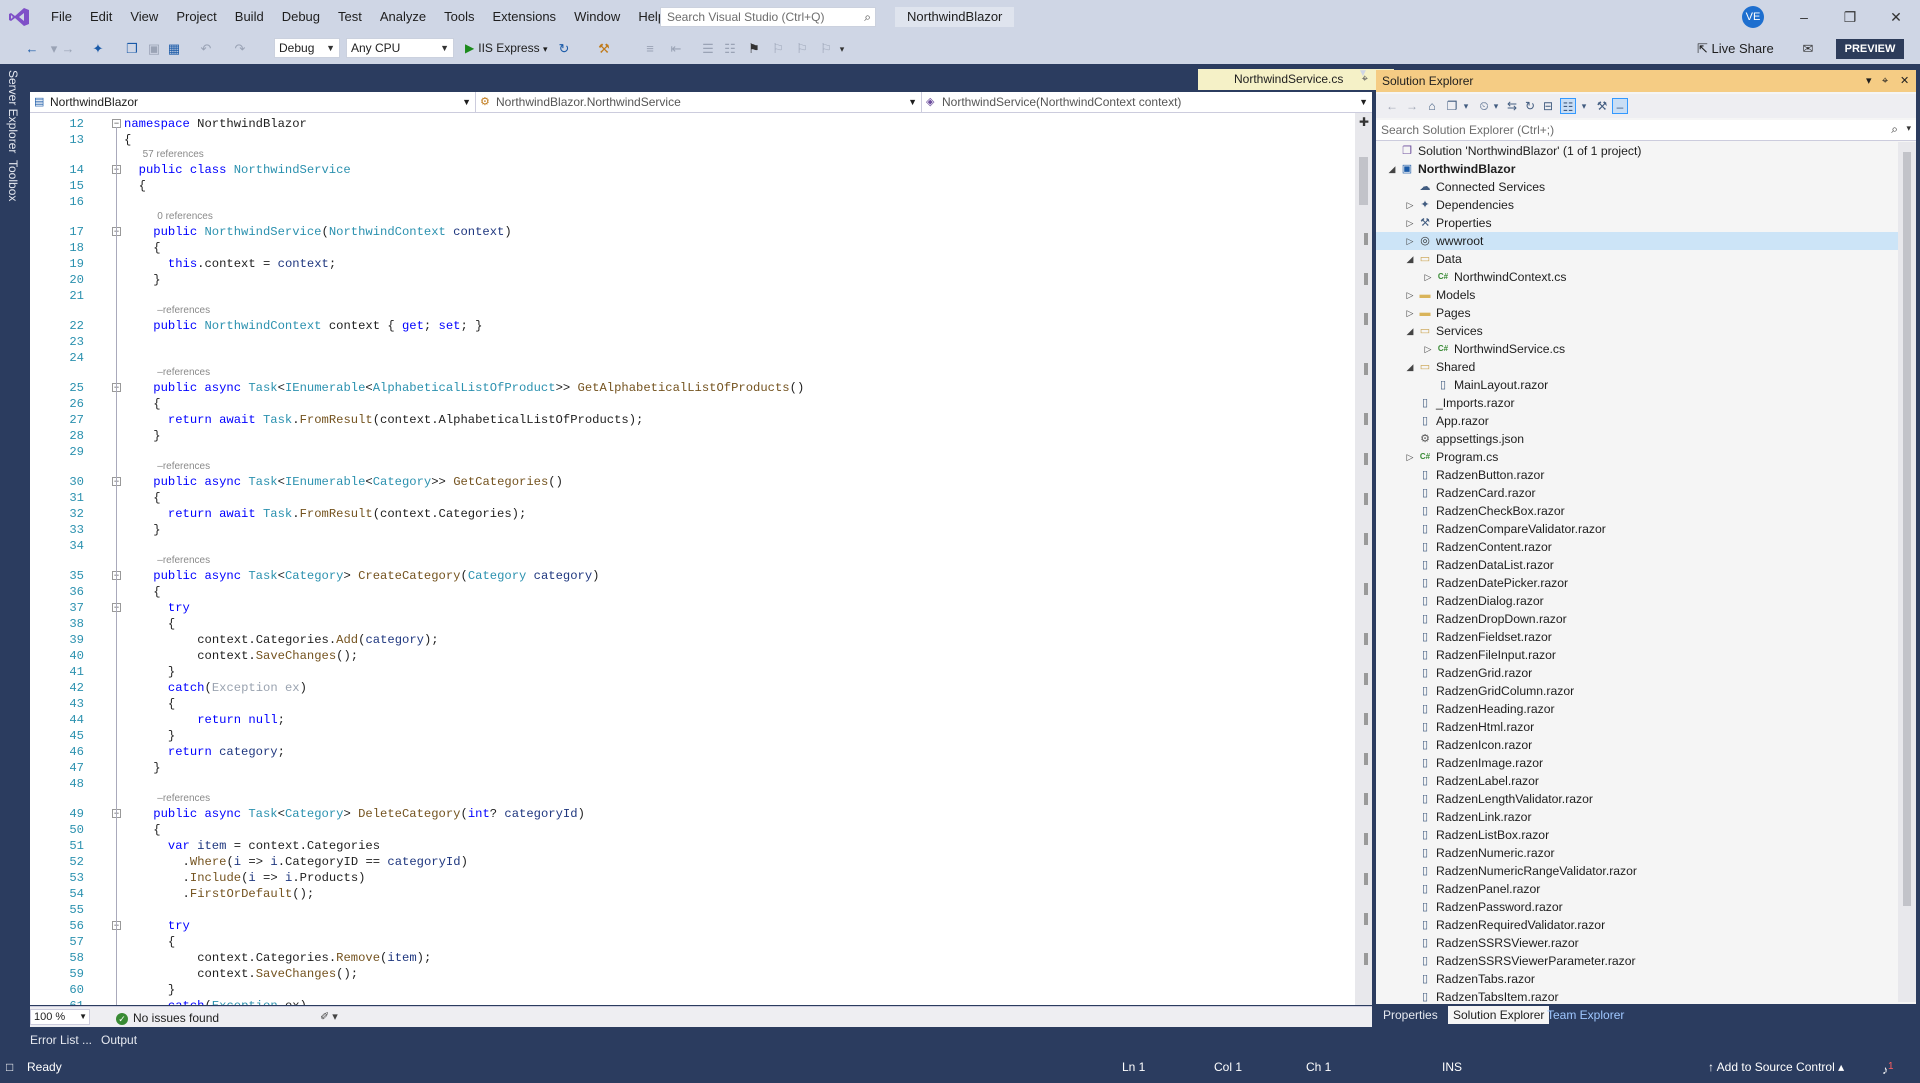  Describe the element at coordinates (692, 974) in the screenshot. I see `code-line: 59 context.SaveChanges();` at that location.